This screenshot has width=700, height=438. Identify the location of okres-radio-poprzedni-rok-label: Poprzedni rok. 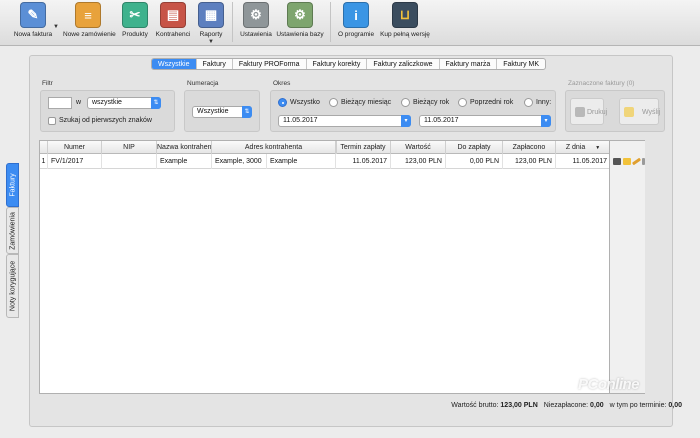
(492, 102).